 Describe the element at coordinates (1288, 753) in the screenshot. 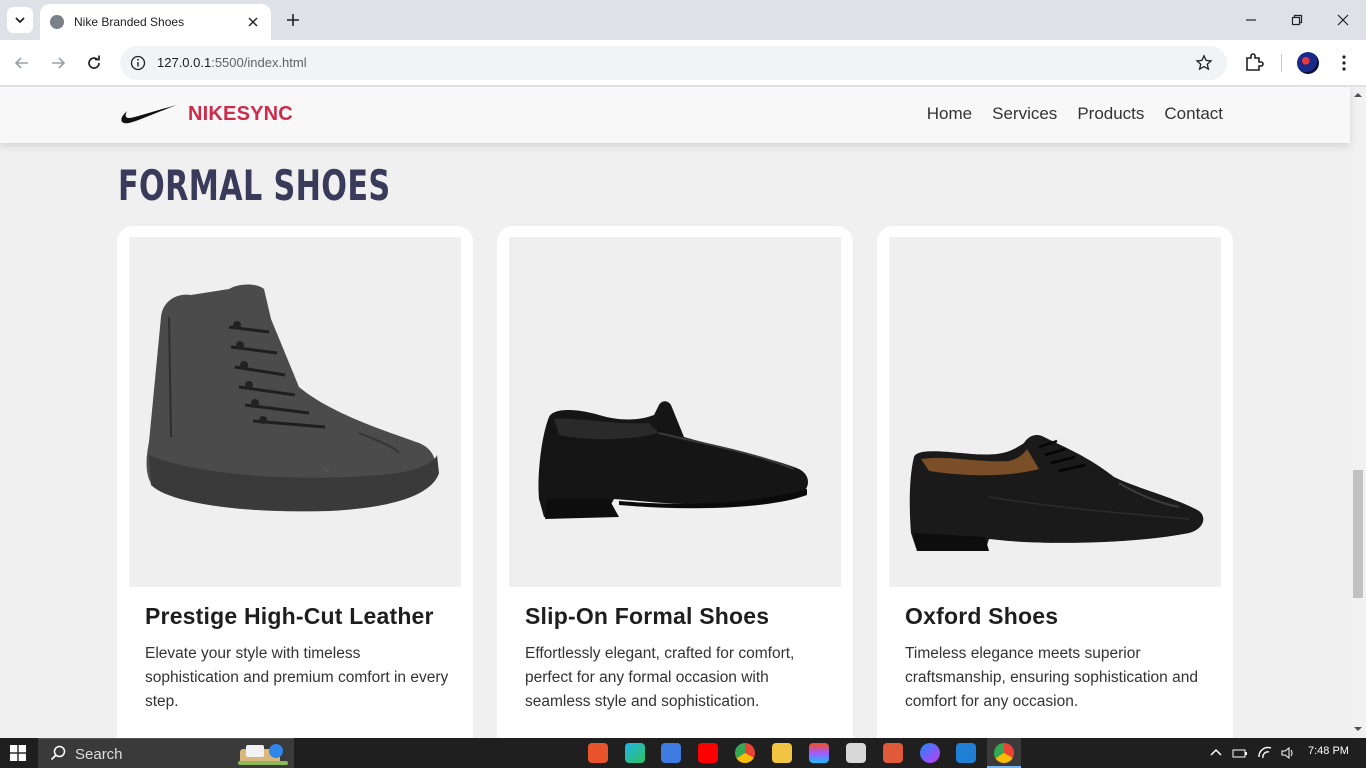

I see `volume-icon` at that location.